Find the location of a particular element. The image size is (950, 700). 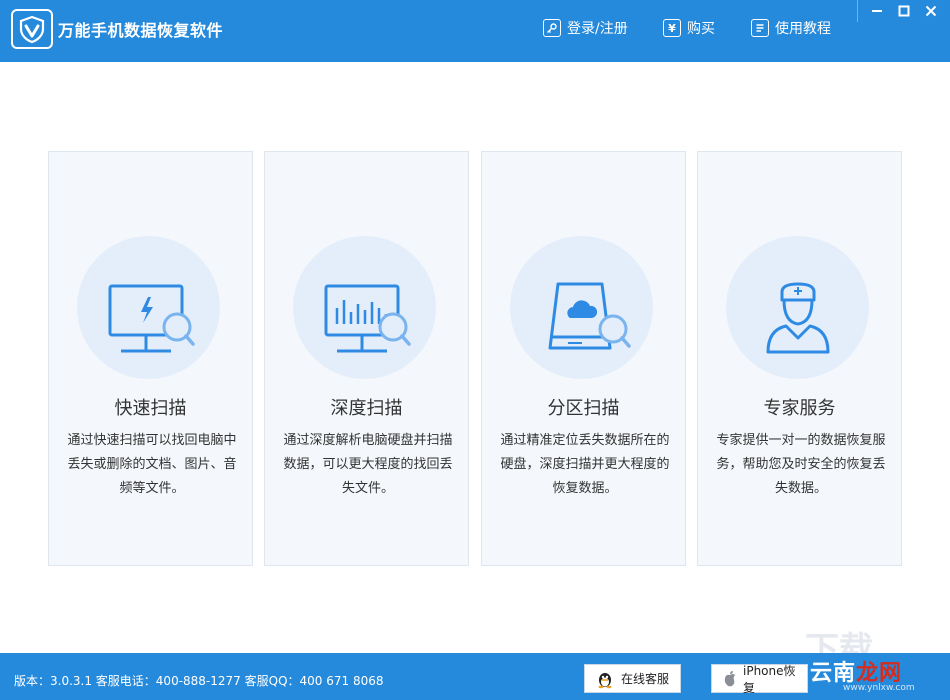

monitor-chart-search-icon is located at coordinates (367, 318).